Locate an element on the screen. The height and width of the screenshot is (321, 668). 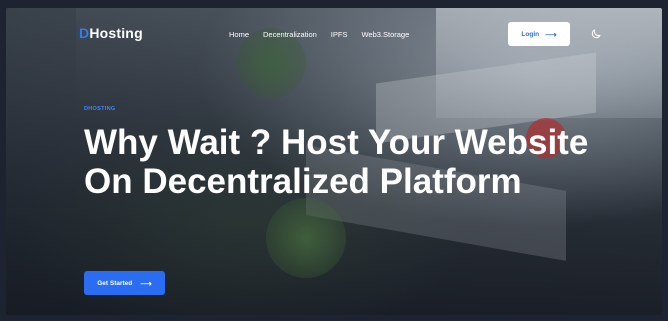
get-started-label: Get Started is located at coordinates (115, 283).